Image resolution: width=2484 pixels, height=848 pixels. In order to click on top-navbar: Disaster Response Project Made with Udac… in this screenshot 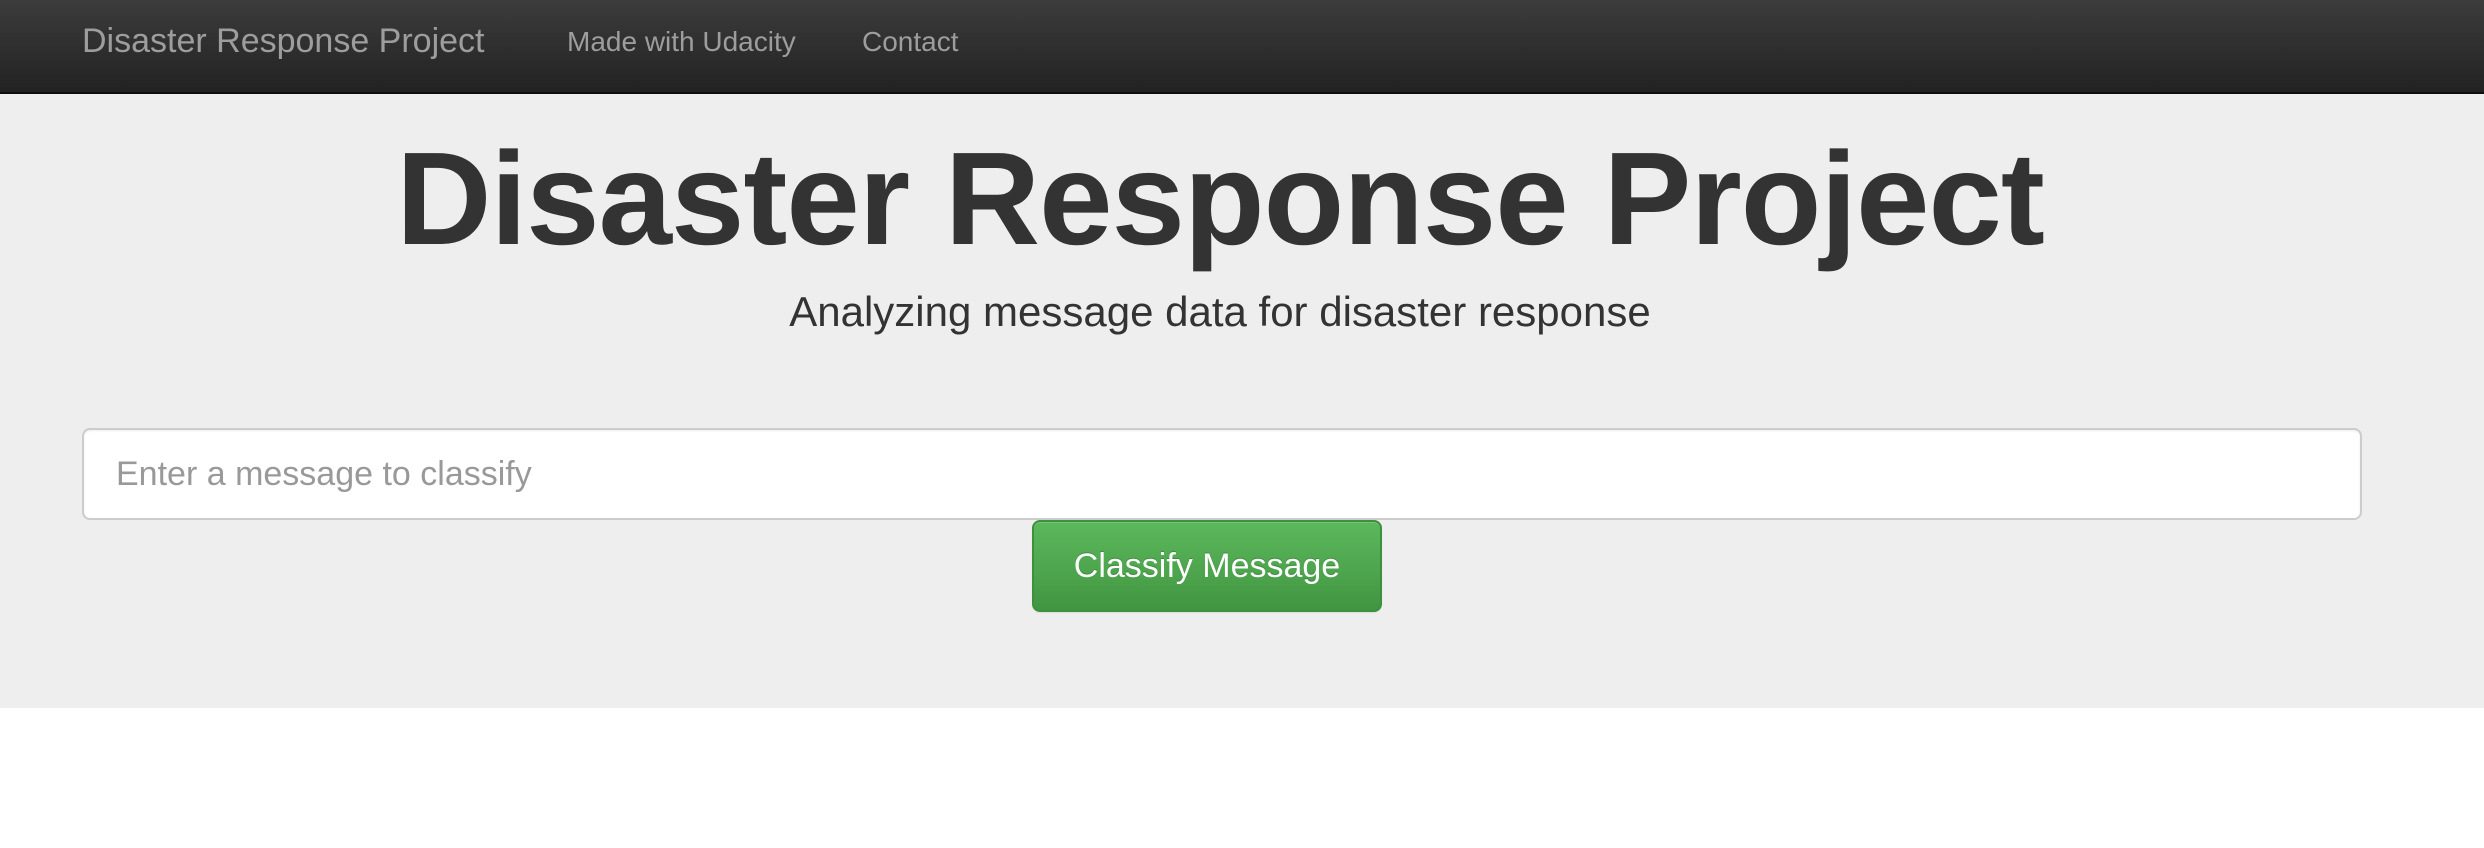, I will do `click(1242, 47)`.